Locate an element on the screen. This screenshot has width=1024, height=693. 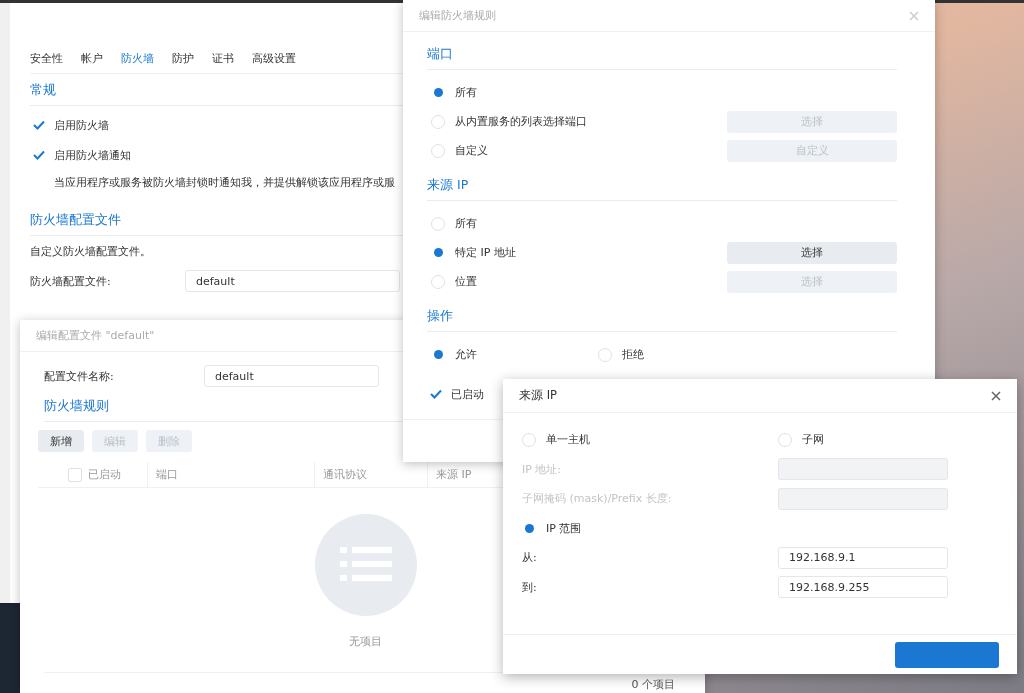
profile-select: default is located at coordinates (292, 281).